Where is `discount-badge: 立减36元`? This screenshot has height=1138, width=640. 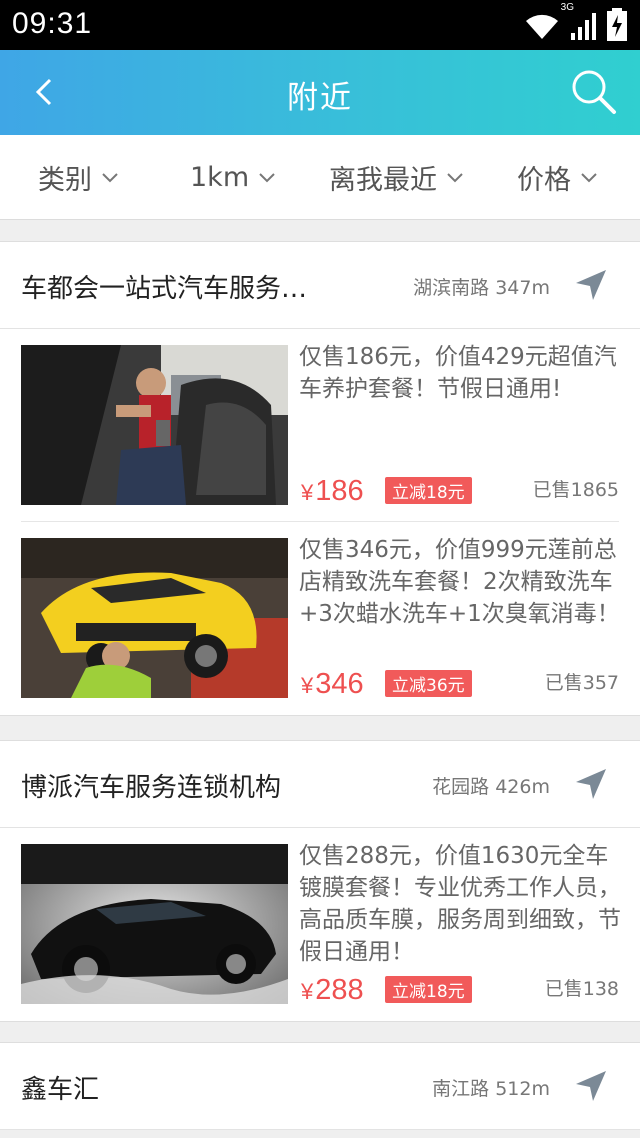
discount-badge: 立减36元 is located at coordinates (428, 683).